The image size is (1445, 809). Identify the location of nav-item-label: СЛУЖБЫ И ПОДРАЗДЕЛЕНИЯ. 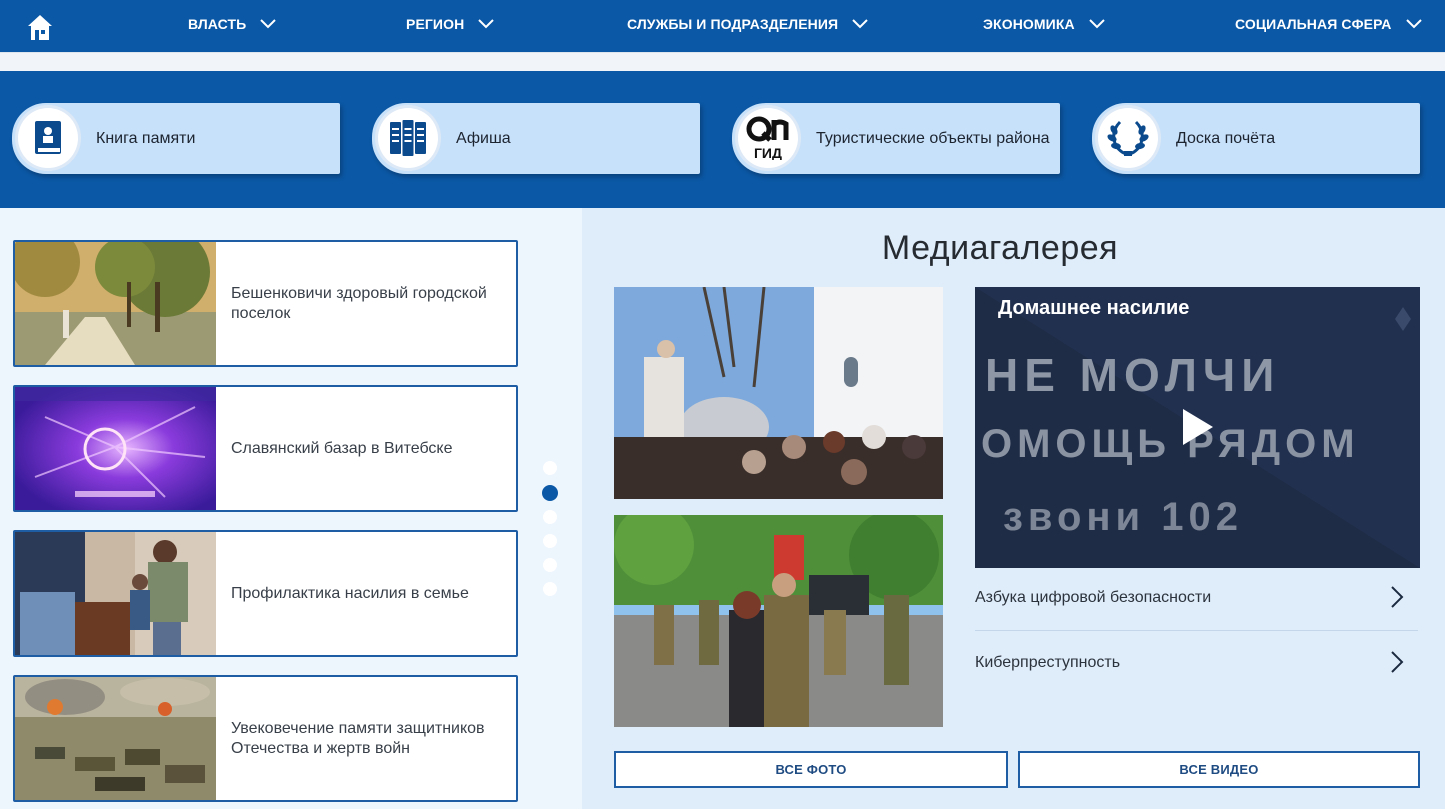
(733, 24).